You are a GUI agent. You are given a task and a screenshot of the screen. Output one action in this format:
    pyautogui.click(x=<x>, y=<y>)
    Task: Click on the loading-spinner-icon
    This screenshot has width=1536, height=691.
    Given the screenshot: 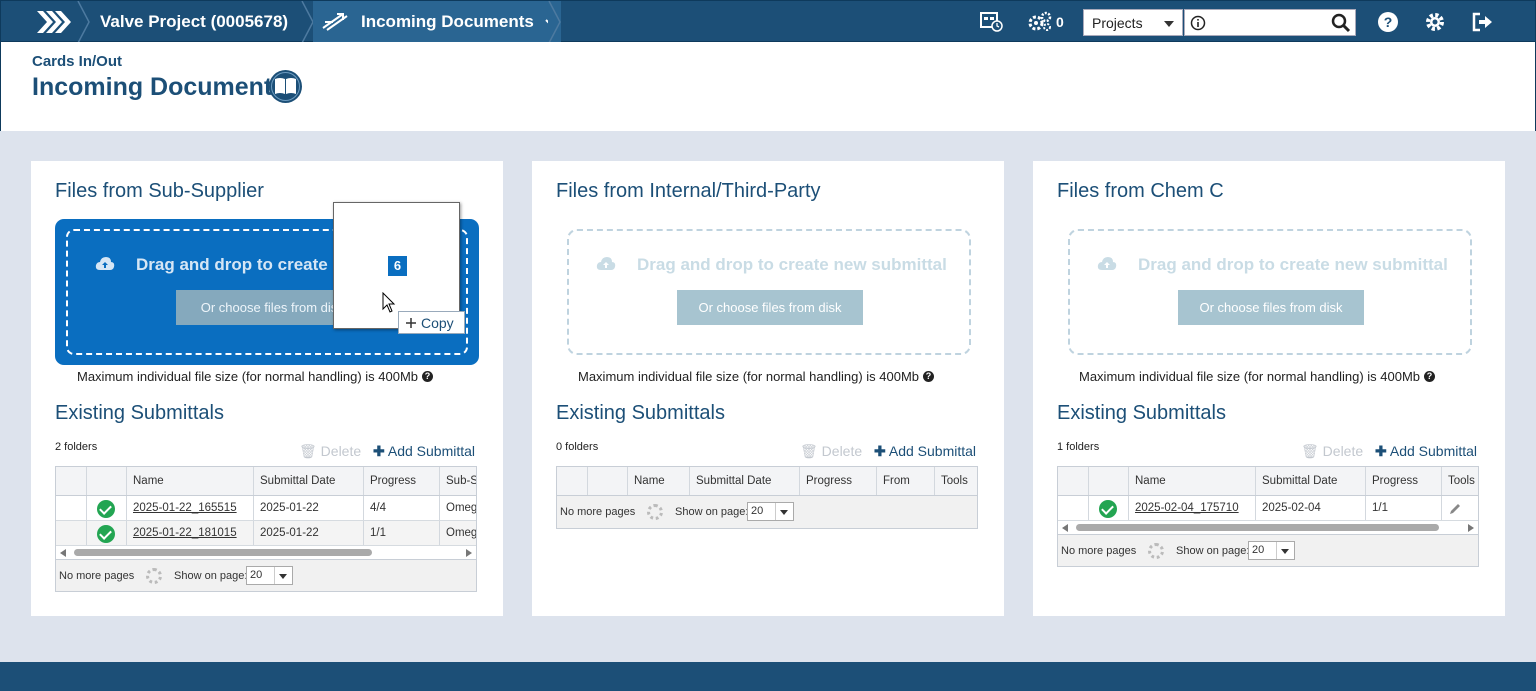 What is the action you would take?
    pyautogui.click(x=154, y=576)
    